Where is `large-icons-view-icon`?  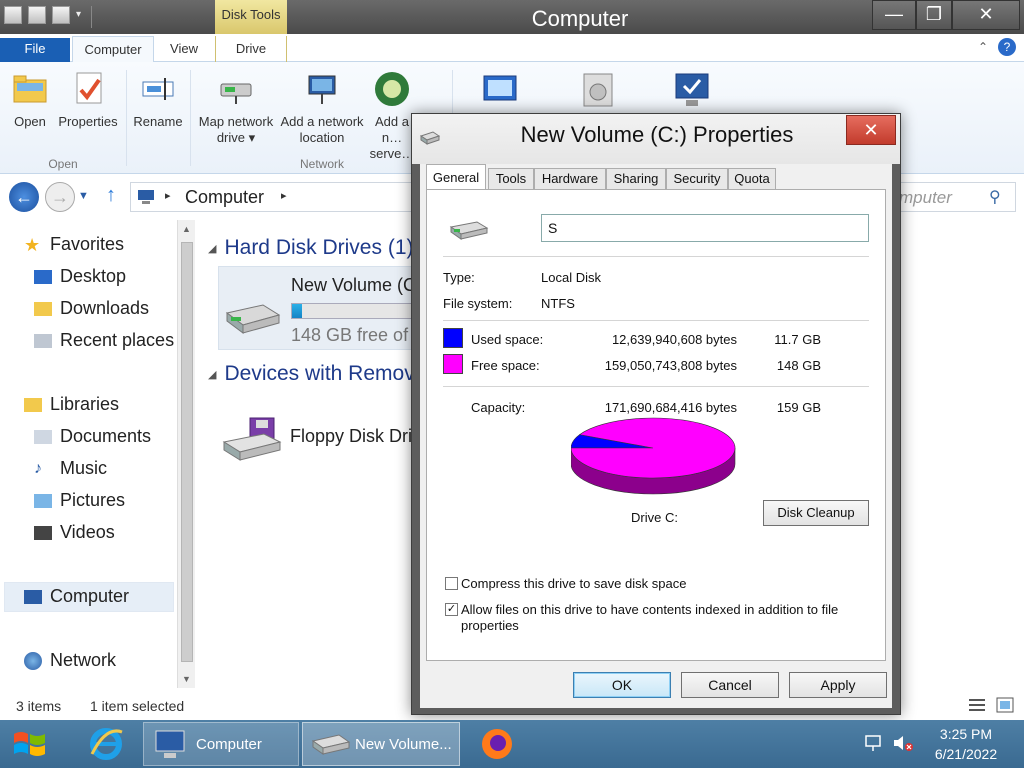 large-icons-view-icon is located at coordinates (1005, 705).